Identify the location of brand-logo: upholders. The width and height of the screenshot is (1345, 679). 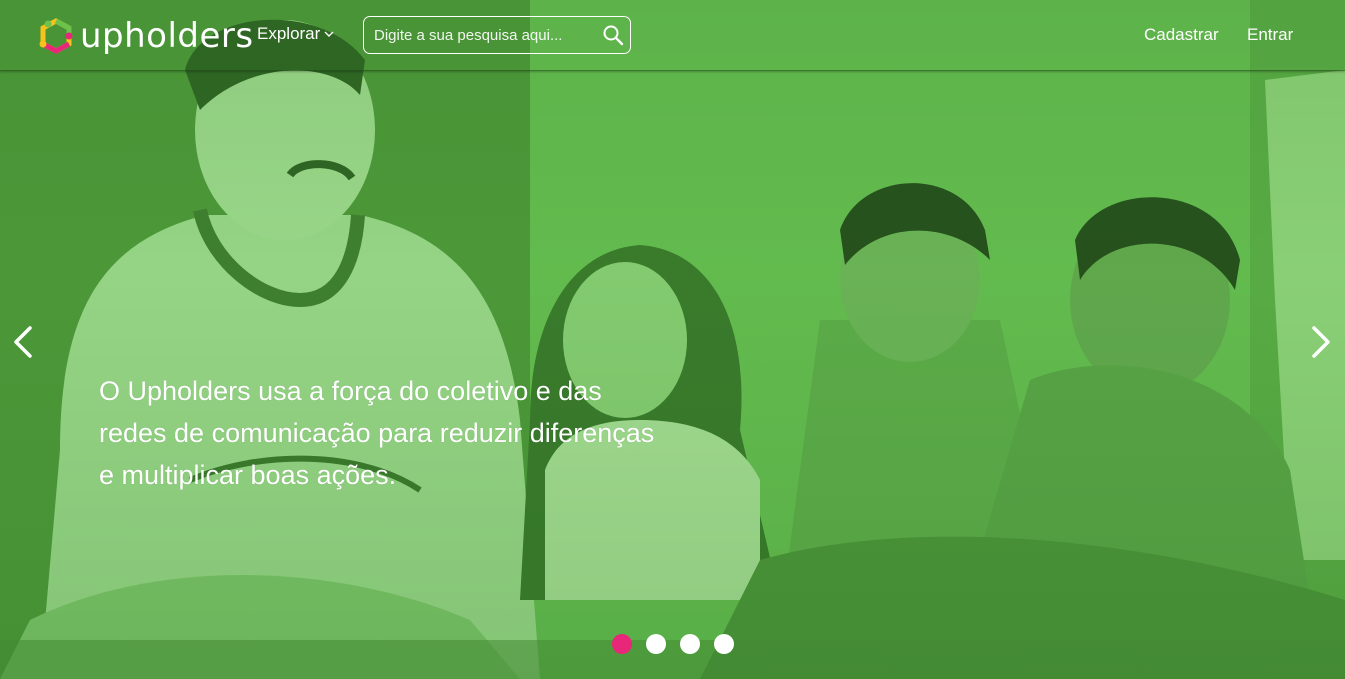
(146, 36).